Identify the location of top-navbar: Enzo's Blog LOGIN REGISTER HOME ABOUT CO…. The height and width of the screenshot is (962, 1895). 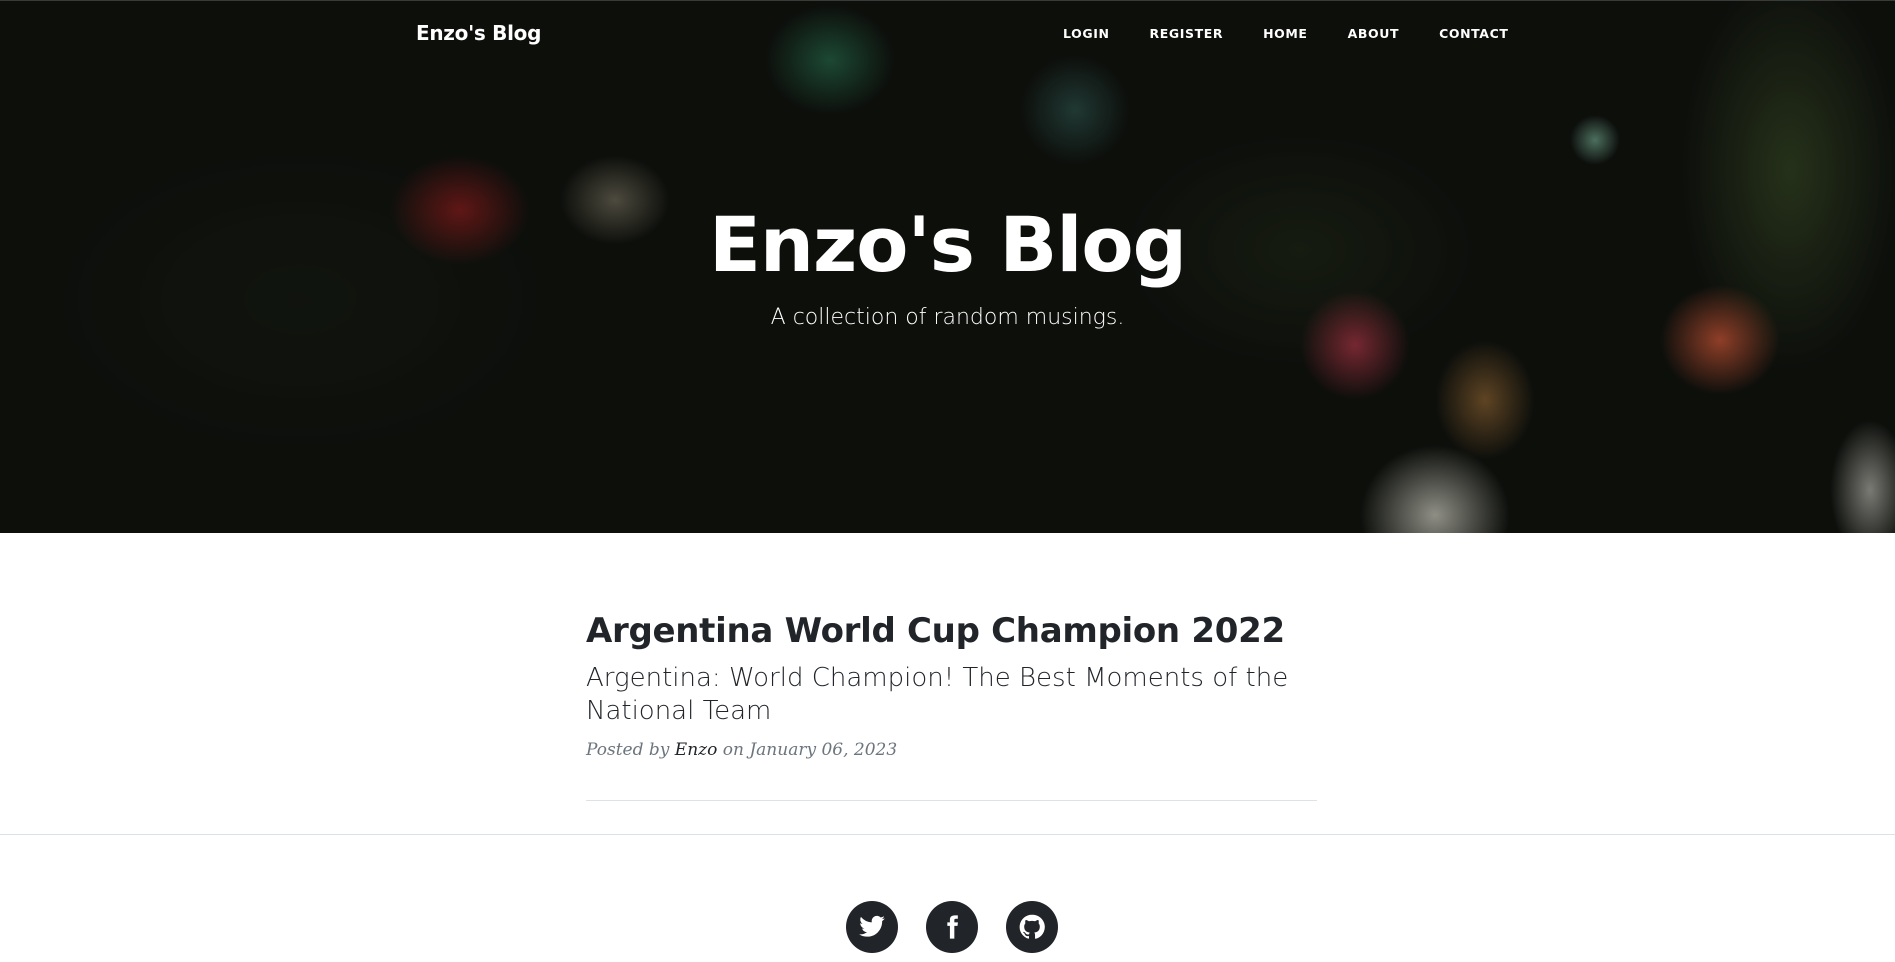
(947, 34).